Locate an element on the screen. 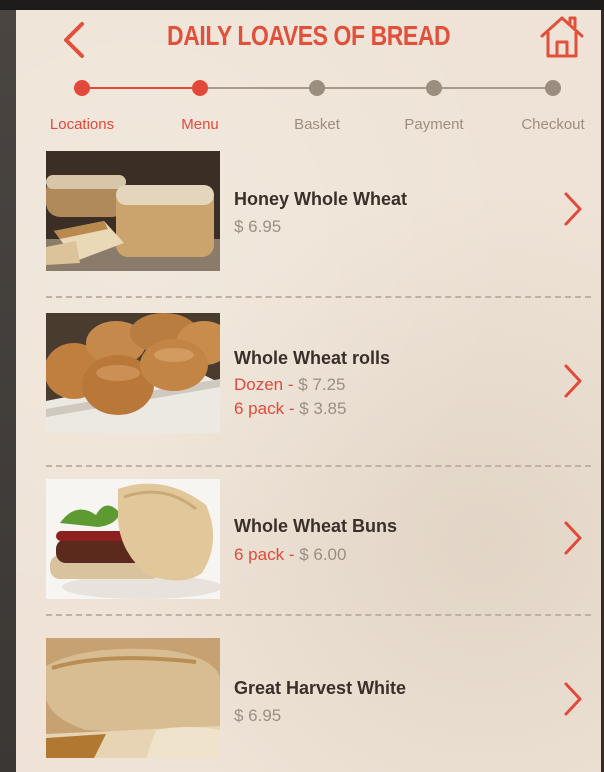  product-option: Dozen - $ 7.25 is located at coordinates (290, 384).